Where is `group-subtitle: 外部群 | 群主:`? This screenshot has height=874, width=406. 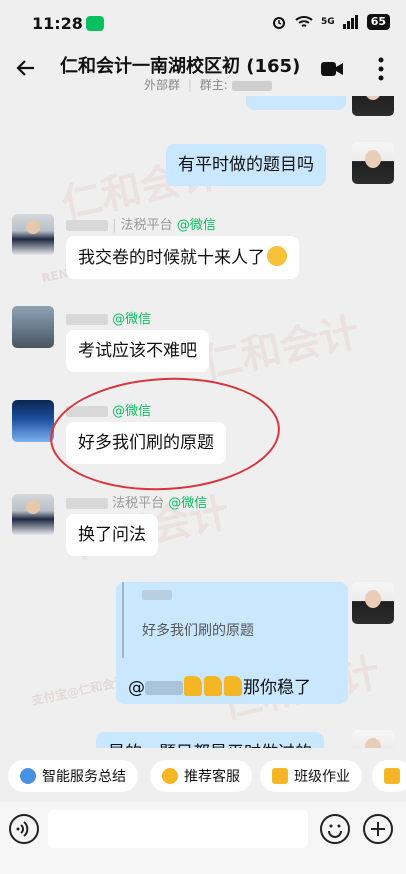
group-subtitle: 外部群 | 群主: is located at coordinates (208, 84).